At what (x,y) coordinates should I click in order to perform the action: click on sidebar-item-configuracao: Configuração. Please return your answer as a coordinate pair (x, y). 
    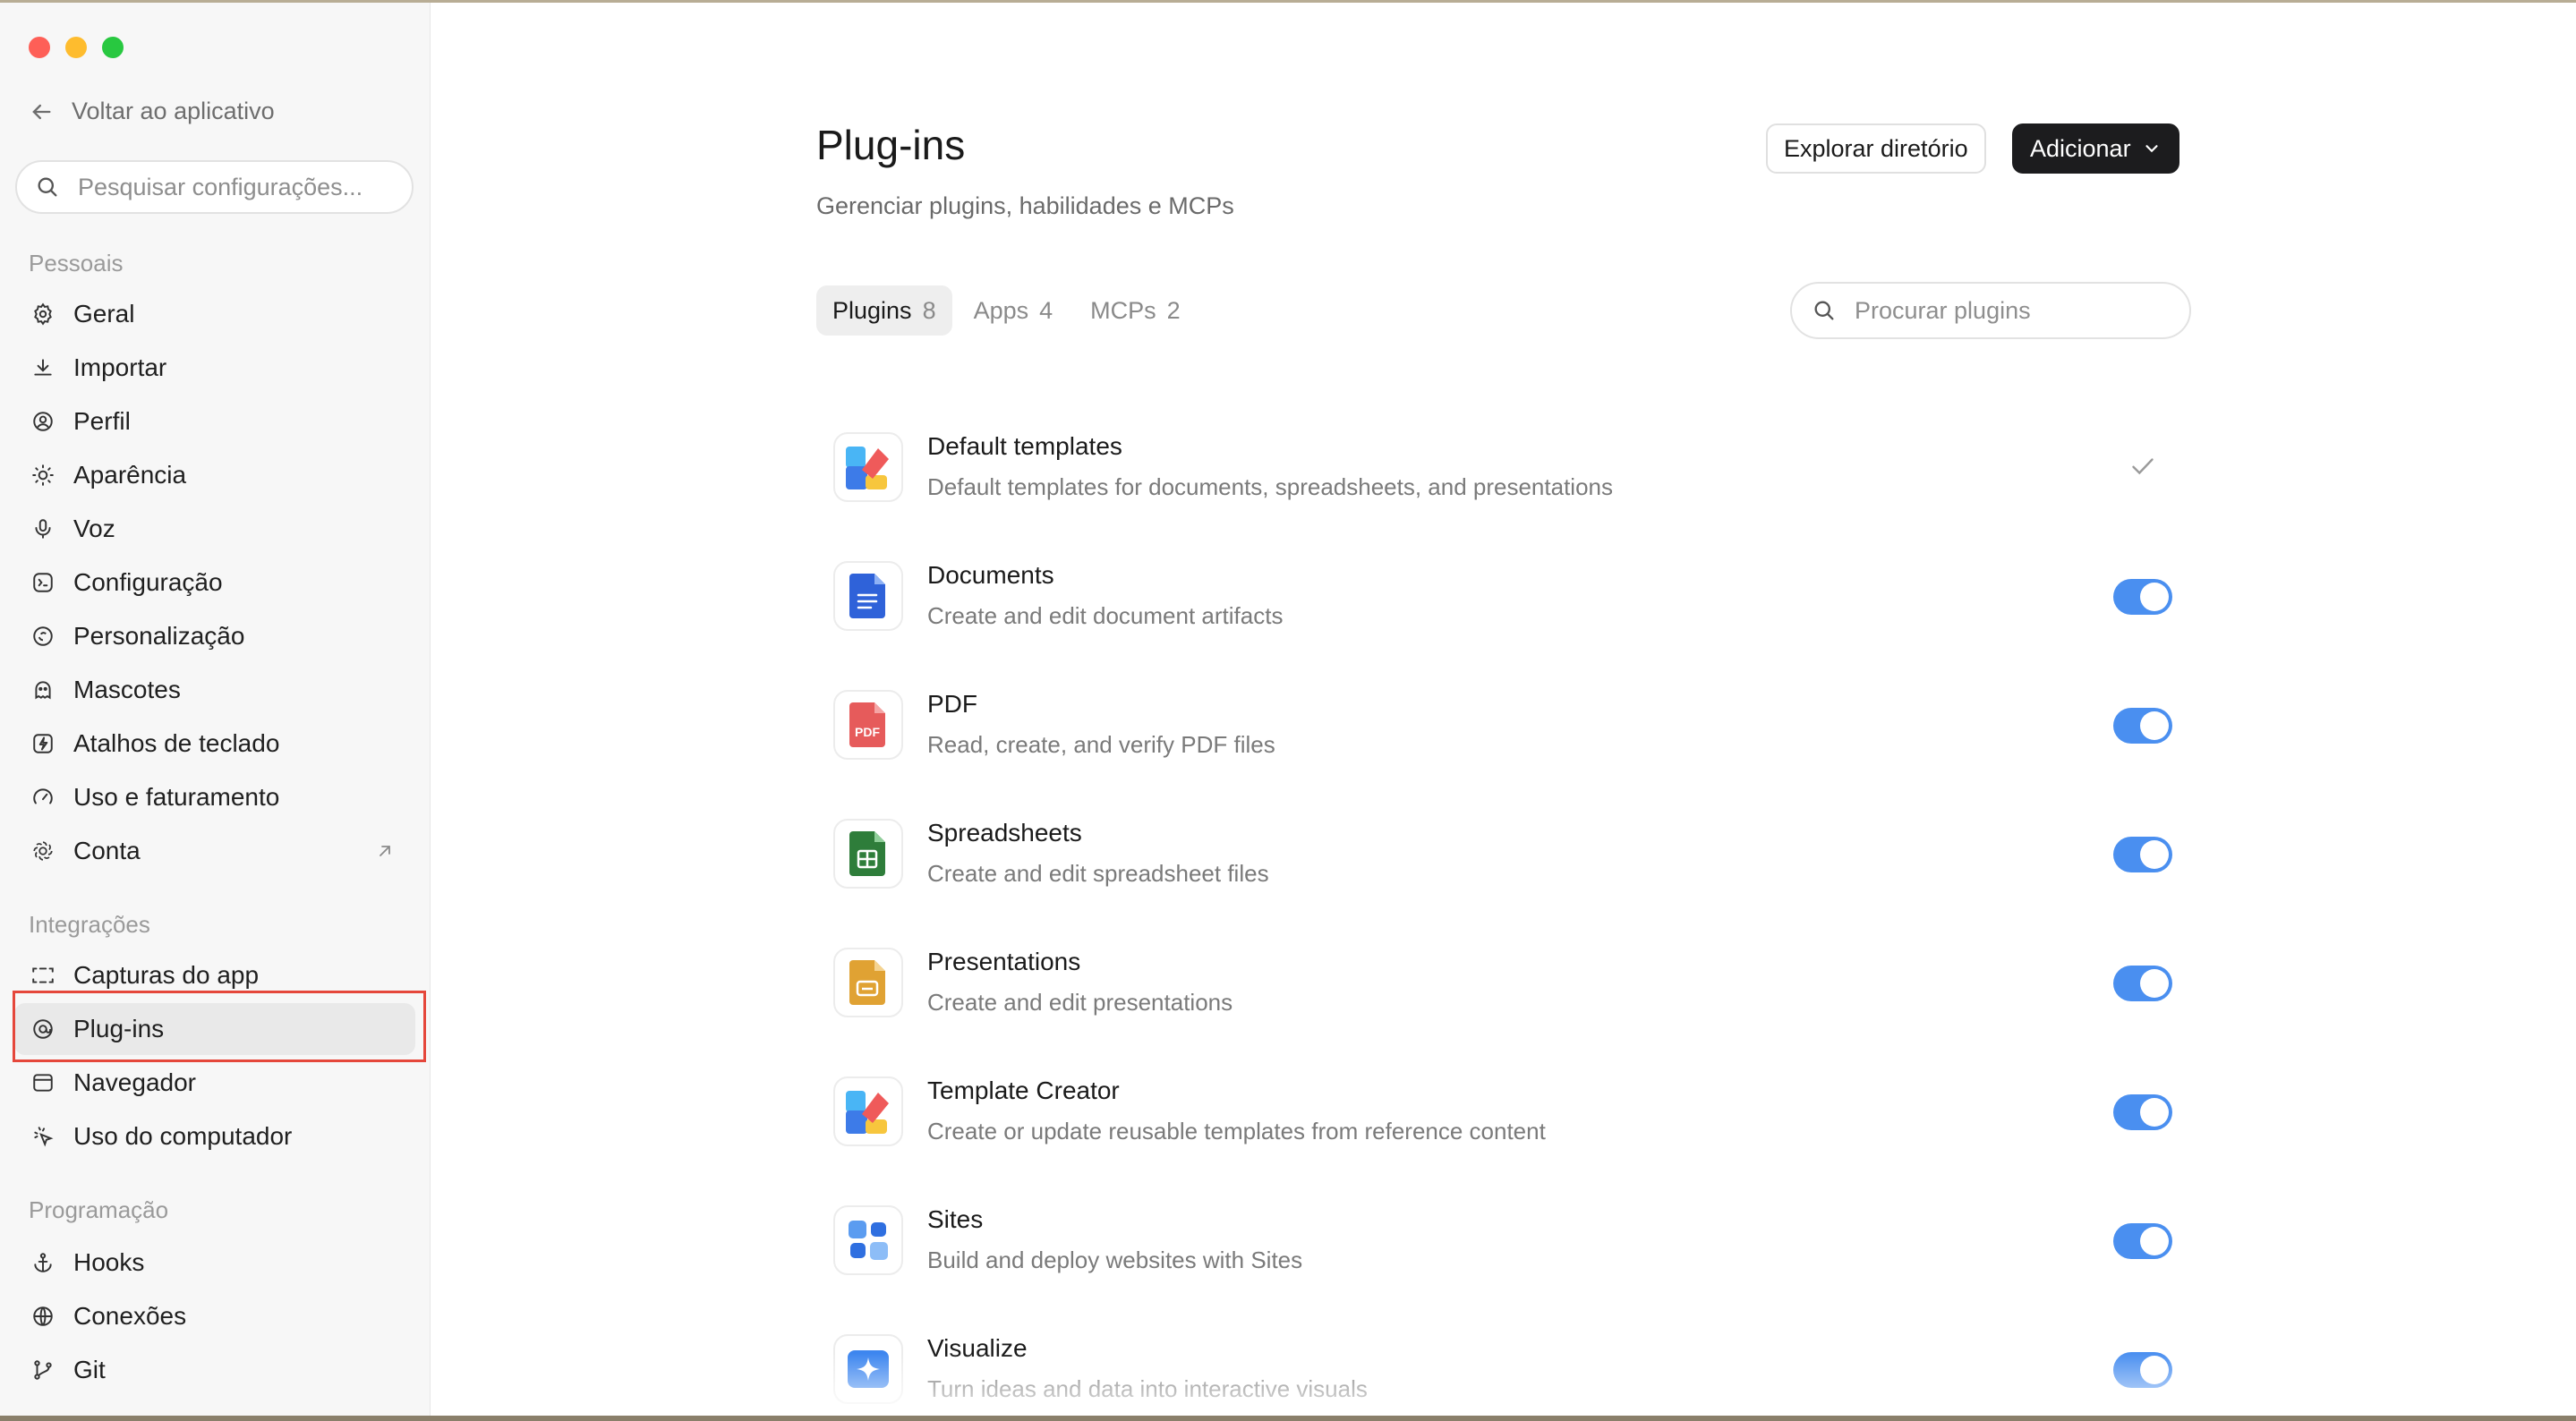
    Looking at the image, I should click on (214, 582).